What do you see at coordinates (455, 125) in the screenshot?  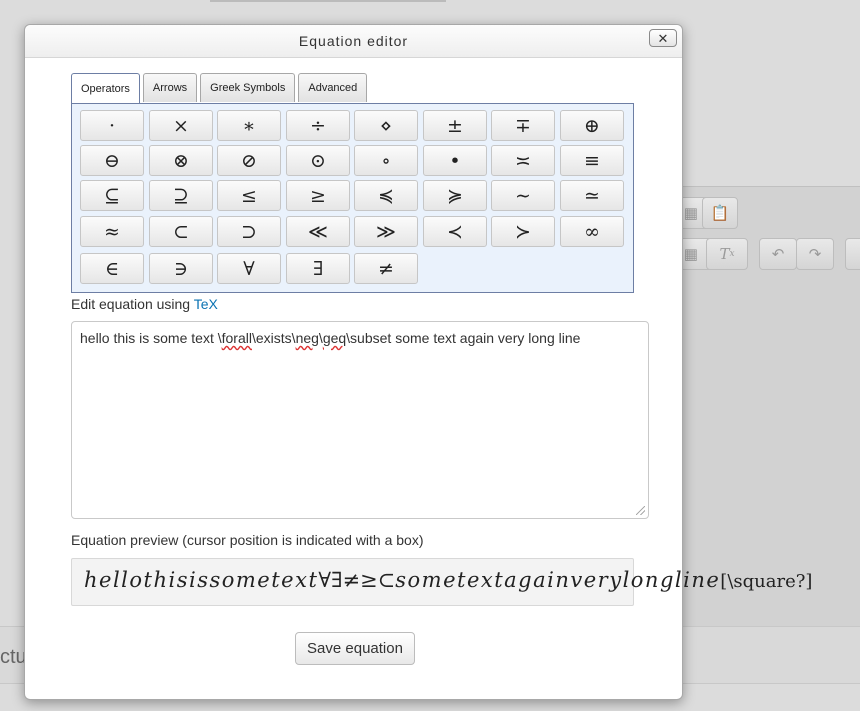 I see `symbol-button: ±` at bounding box center [455, 125].